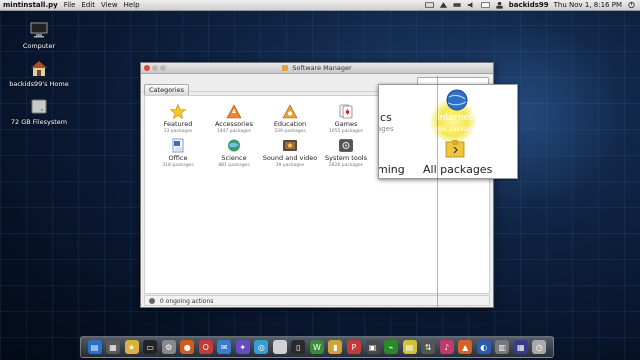 This screenshot has height=360, width=640. What do you see at coordinates (285, 68) in the screenshot?
I see `software-manager-icon` at bounding box center [285, 68].